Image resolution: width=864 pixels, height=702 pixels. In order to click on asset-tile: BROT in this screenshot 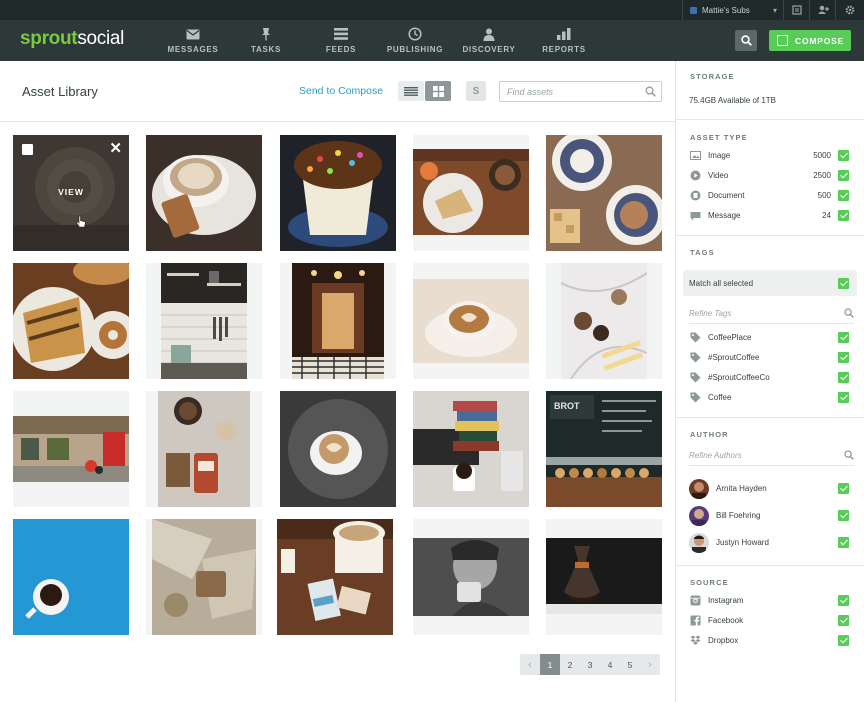, I will do `click(604, 449)`.